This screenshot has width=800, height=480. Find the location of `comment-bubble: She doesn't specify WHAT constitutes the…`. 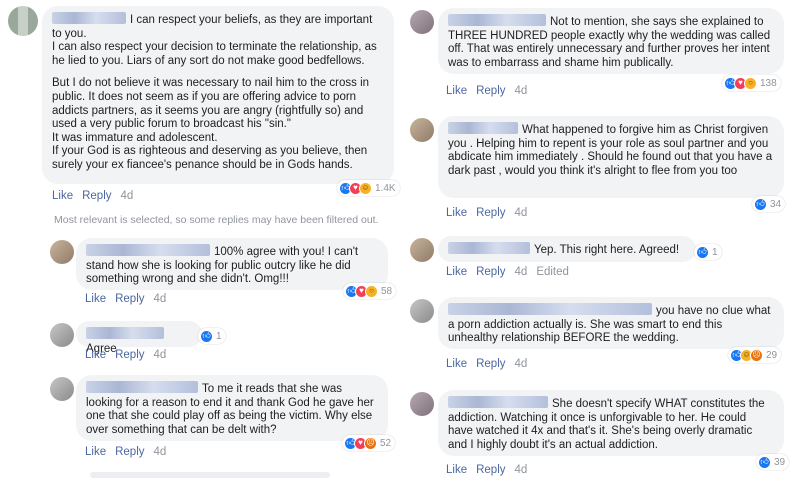

comment-bubble: She doesn't specify WHAT constitutes the… is located at coordinates (611, 423).